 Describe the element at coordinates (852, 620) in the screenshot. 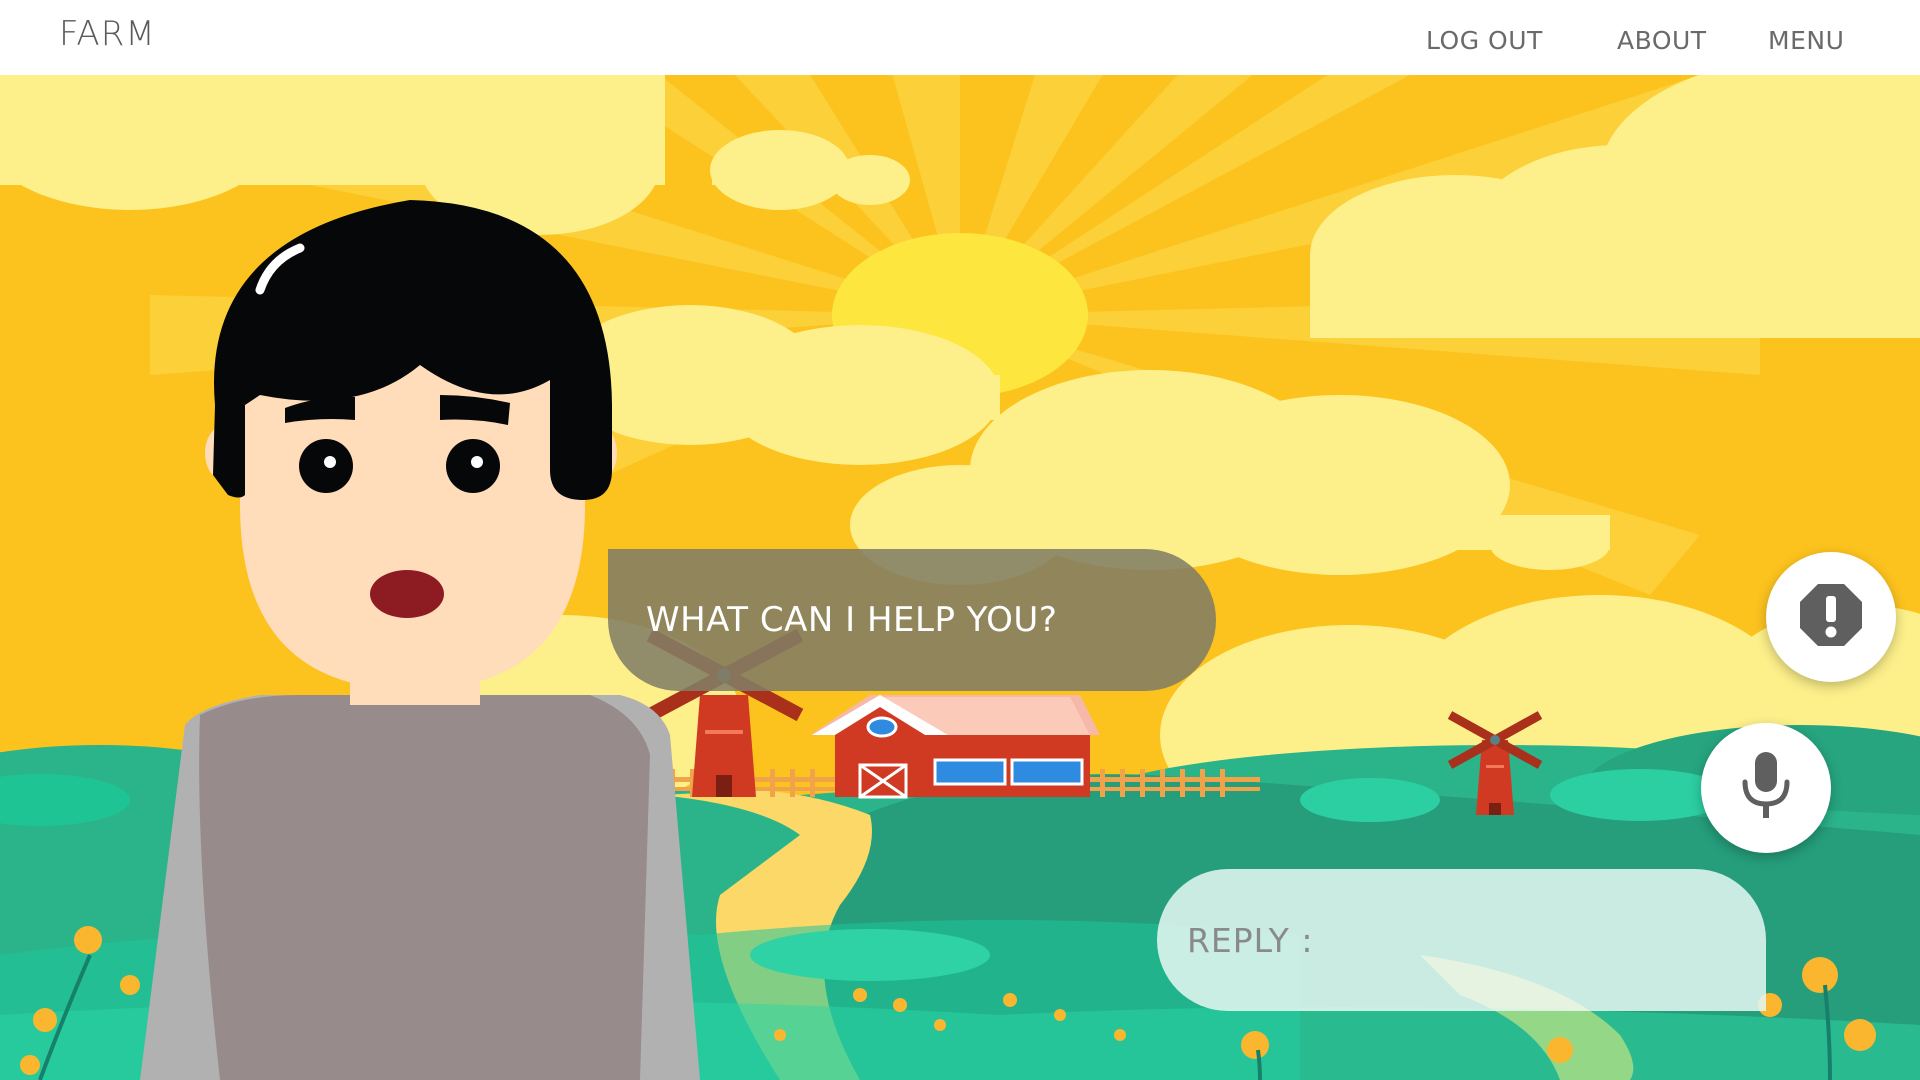

I see `assistant-prompt-text: WHAT CAN I HELP YOU?` at that location.